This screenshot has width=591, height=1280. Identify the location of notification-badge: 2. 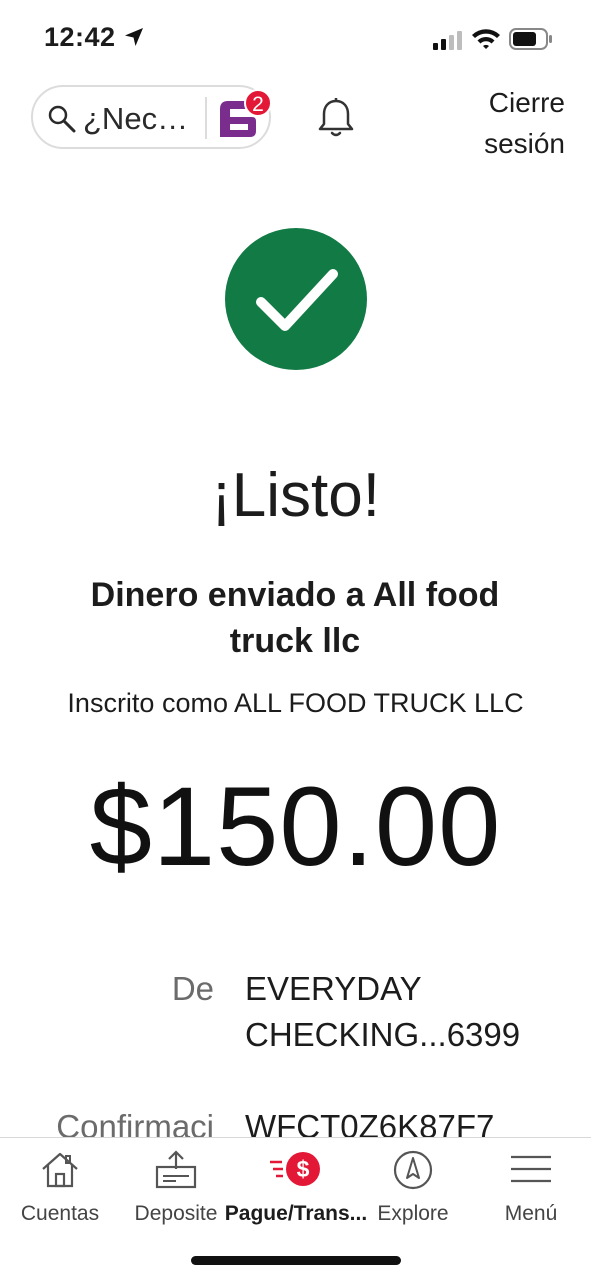
(258, 103).